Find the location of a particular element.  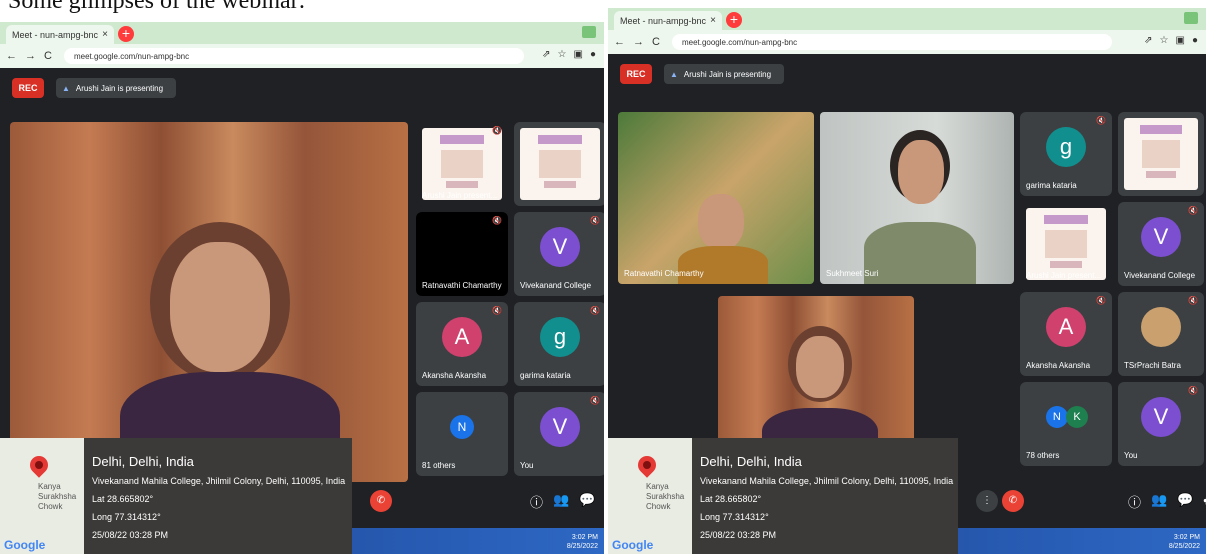

avatar: N is located at coordinates (462, 427).